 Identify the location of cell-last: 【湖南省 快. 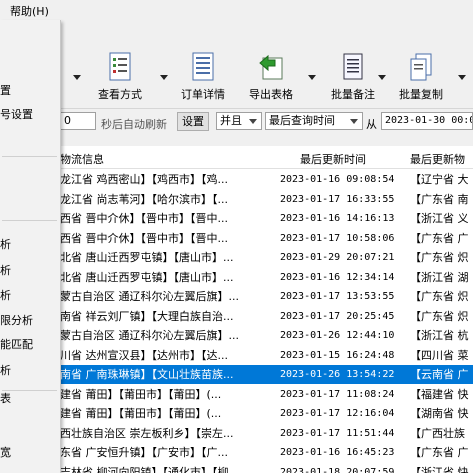
(439, 413).